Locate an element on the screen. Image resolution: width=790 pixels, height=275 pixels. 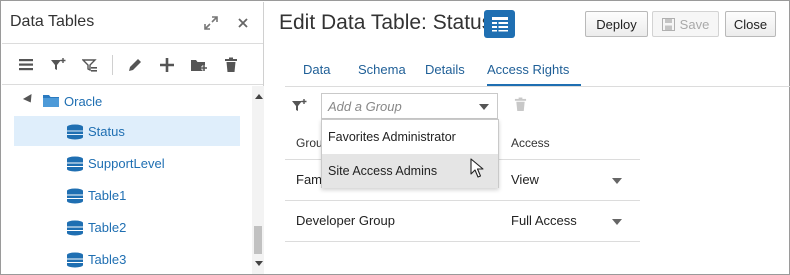
save-label: Save is located at coordinates (694, 24).